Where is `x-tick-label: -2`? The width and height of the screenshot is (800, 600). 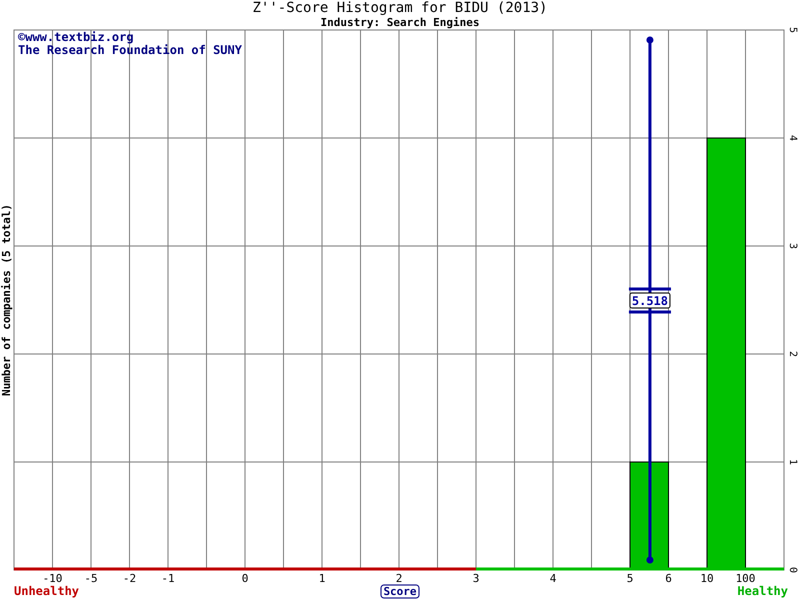 x-tick-label: -2 is located at coordinates (129, 578).